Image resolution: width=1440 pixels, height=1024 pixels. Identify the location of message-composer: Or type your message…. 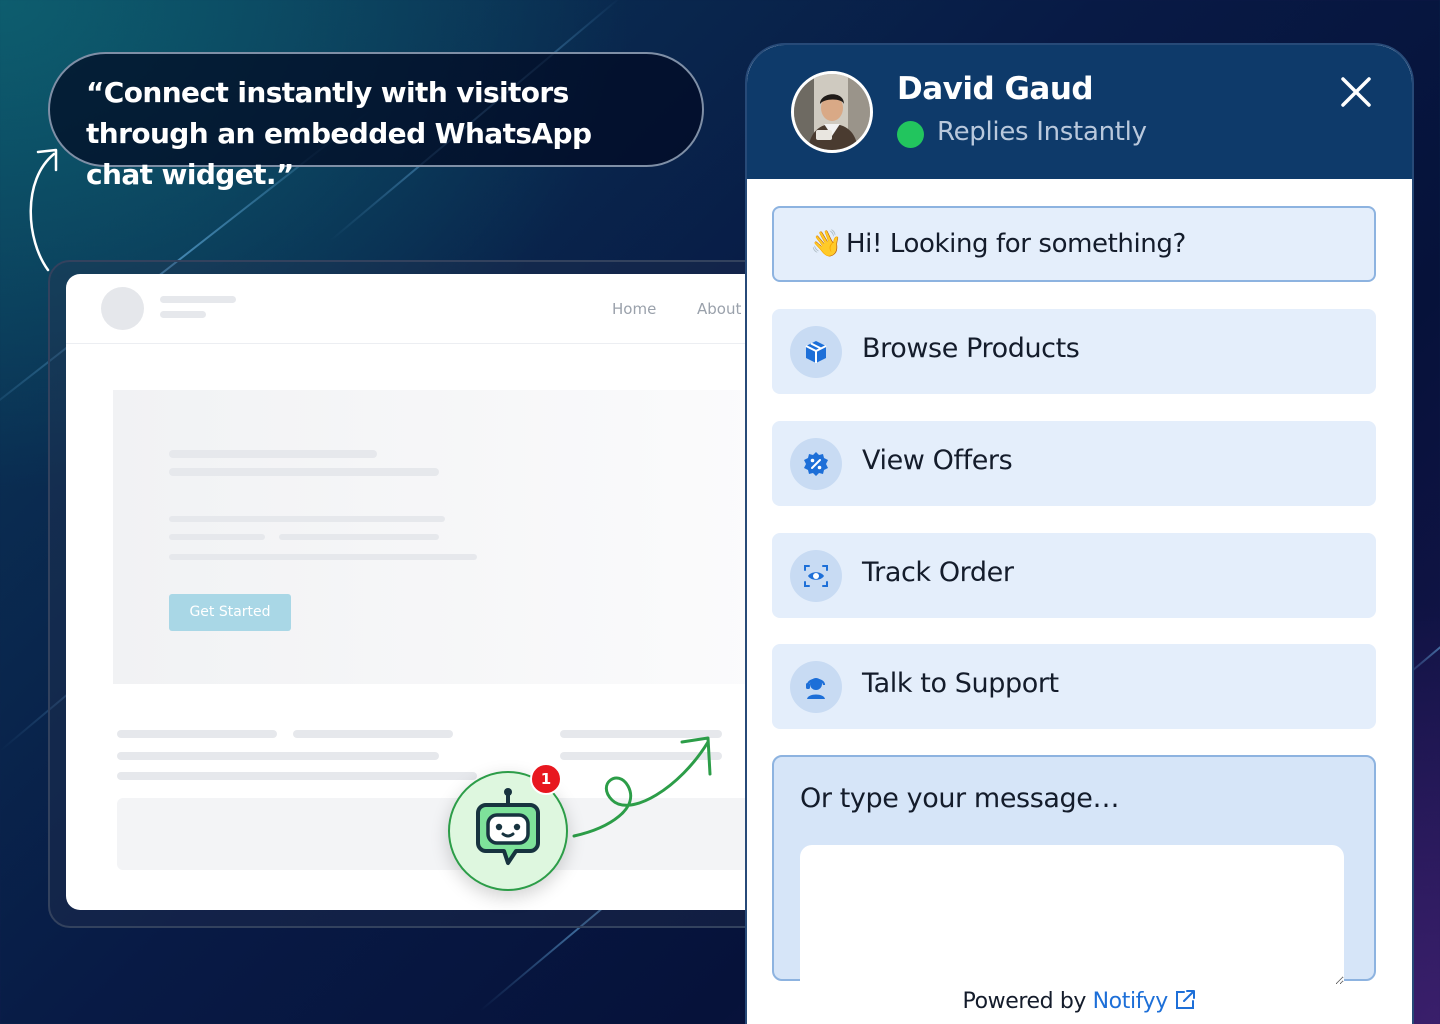
(1074, 870).